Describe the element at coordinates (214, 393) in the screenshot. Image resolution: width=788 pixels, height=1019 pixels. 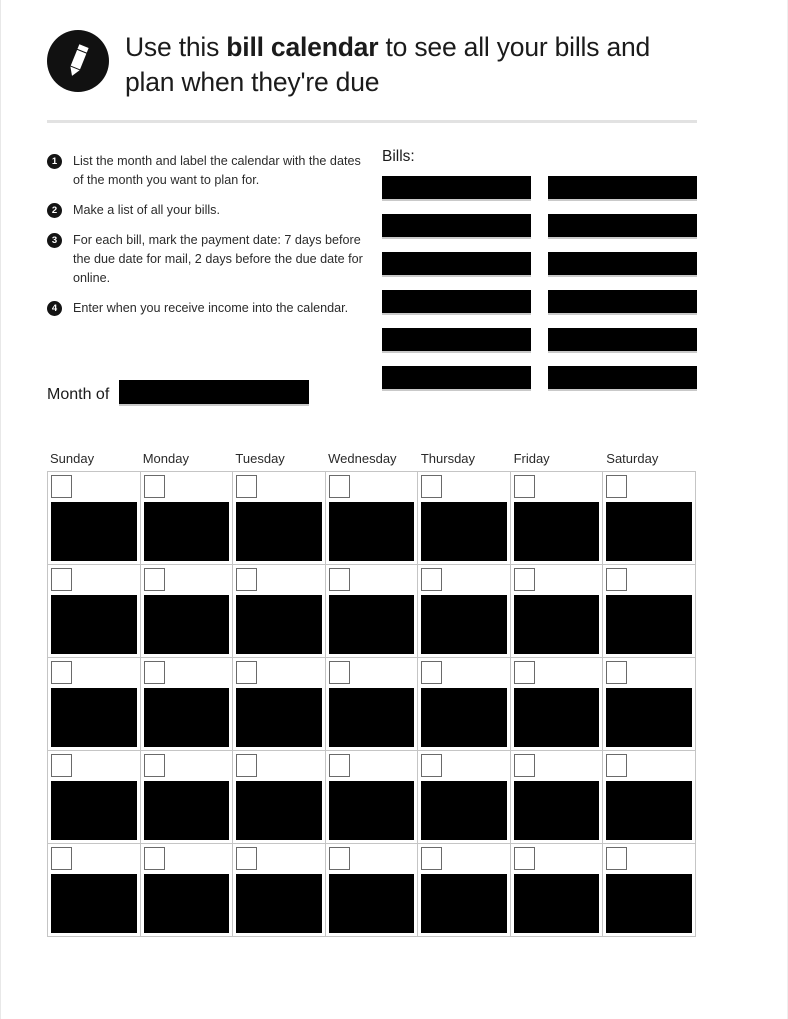
I see `month-of-input` at that location.